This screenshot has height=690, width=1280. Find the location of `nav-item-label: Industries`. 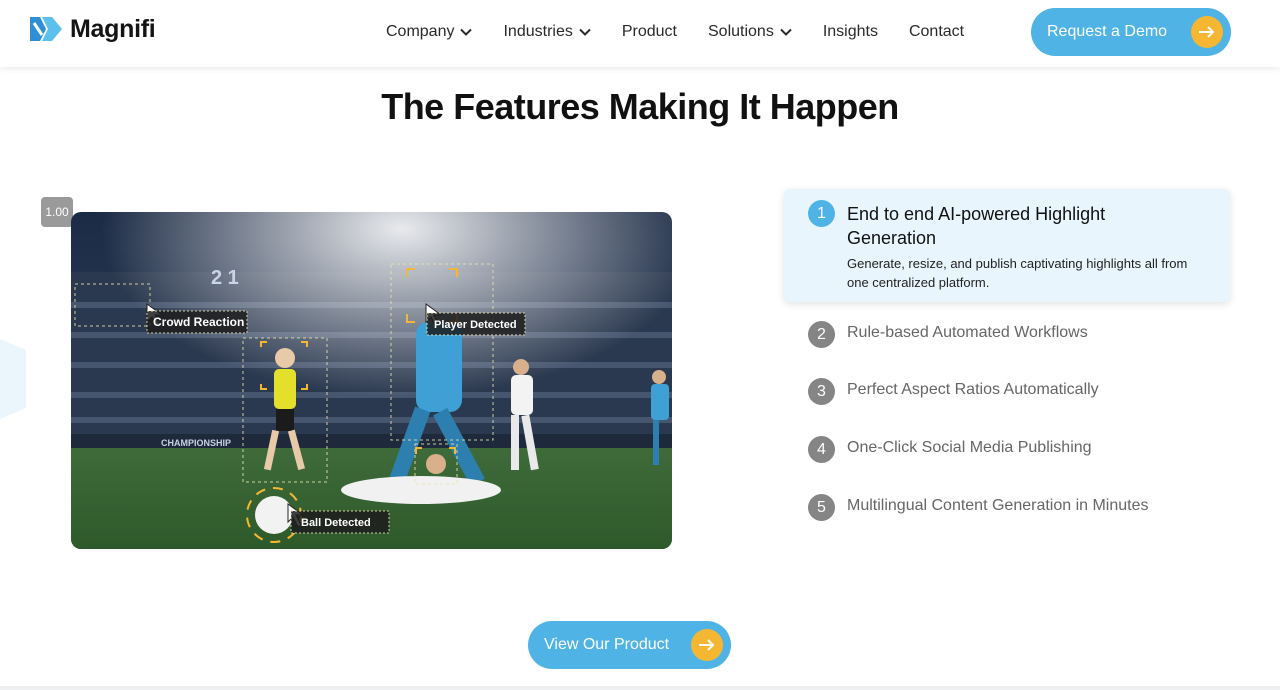

nav-item-label: Industries is located at coordinates (538, 31).